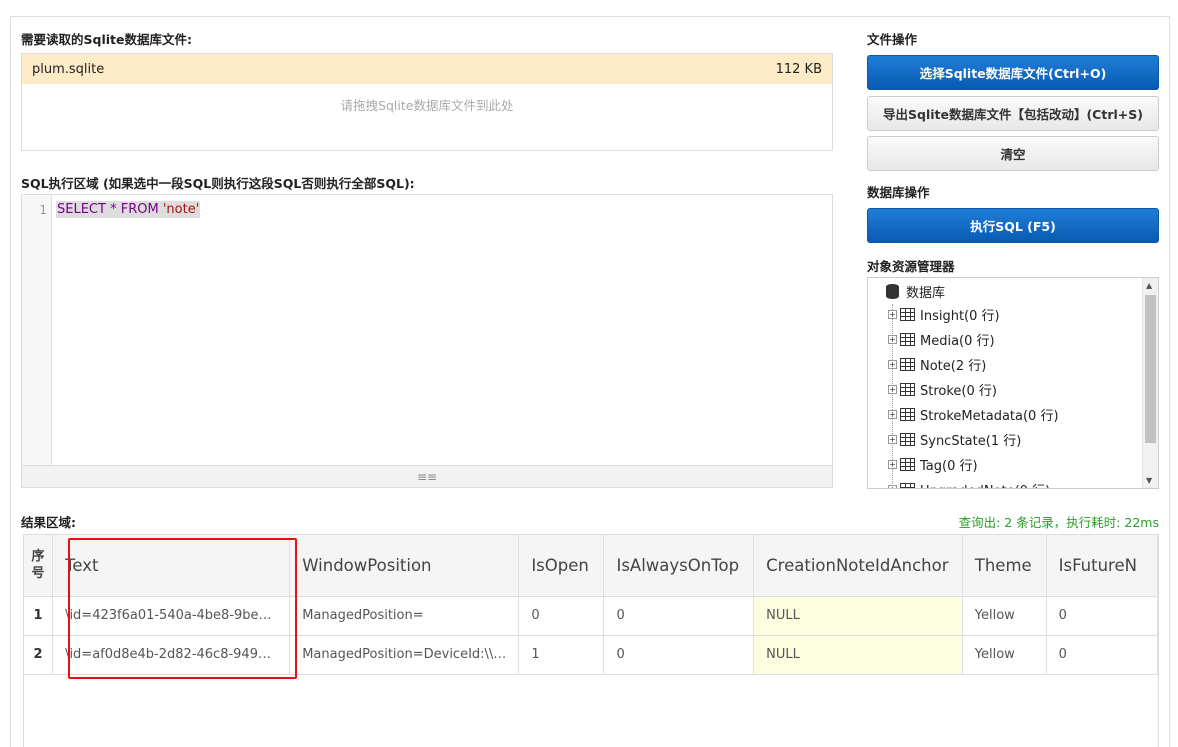 The width and height of the screenshot is (1178, 747). I want to click on tree-item-table: + StrokeMetadata(0 行), so click(973, 414).